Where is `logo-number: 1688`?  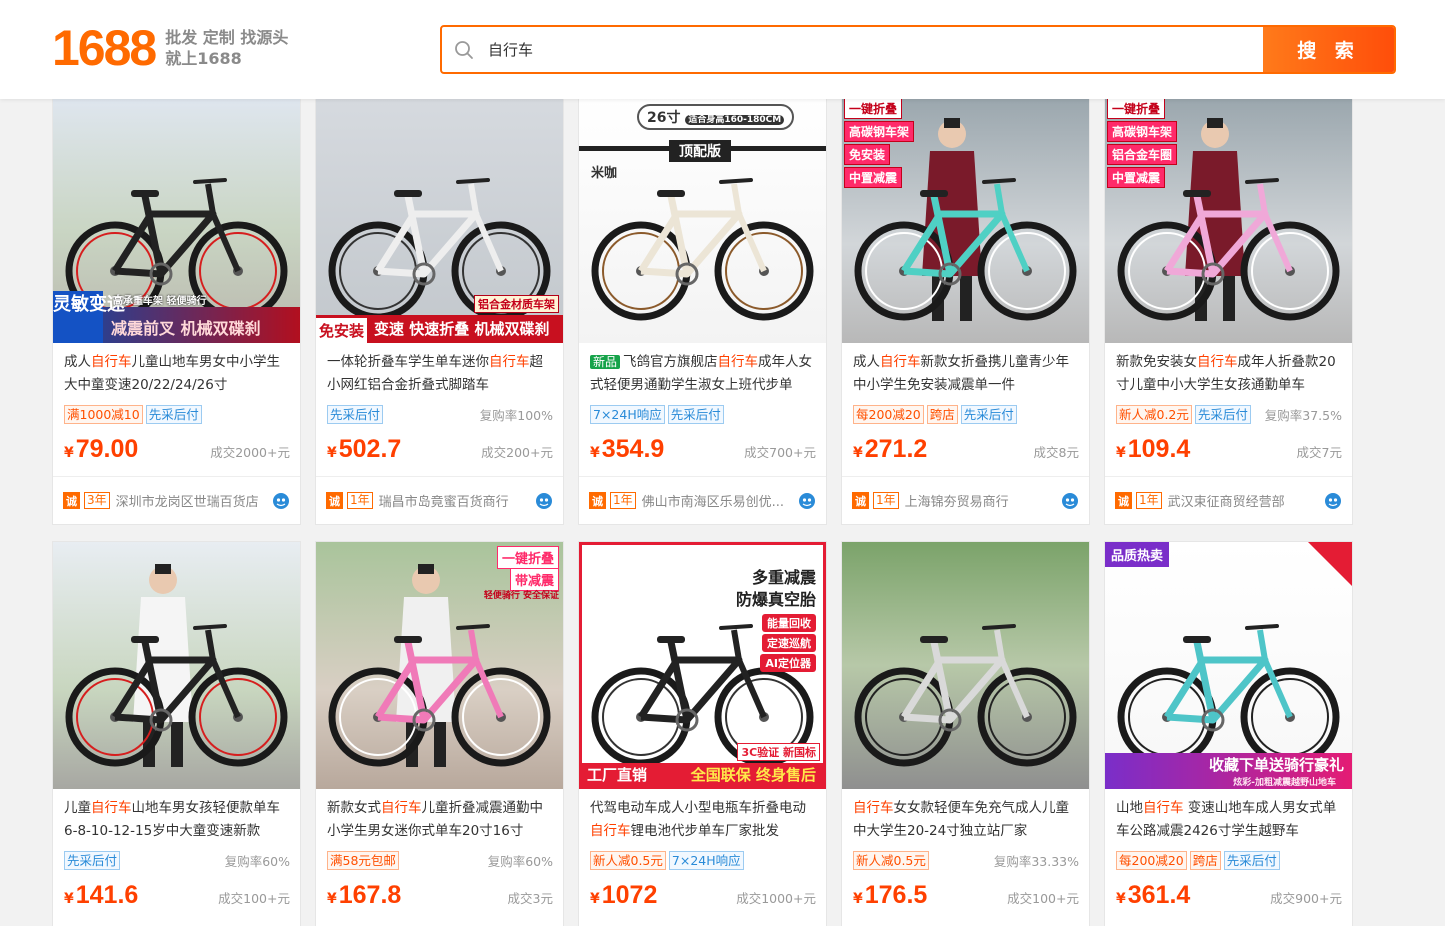
logo-number: 1688 is located at coordinates (104, 48).